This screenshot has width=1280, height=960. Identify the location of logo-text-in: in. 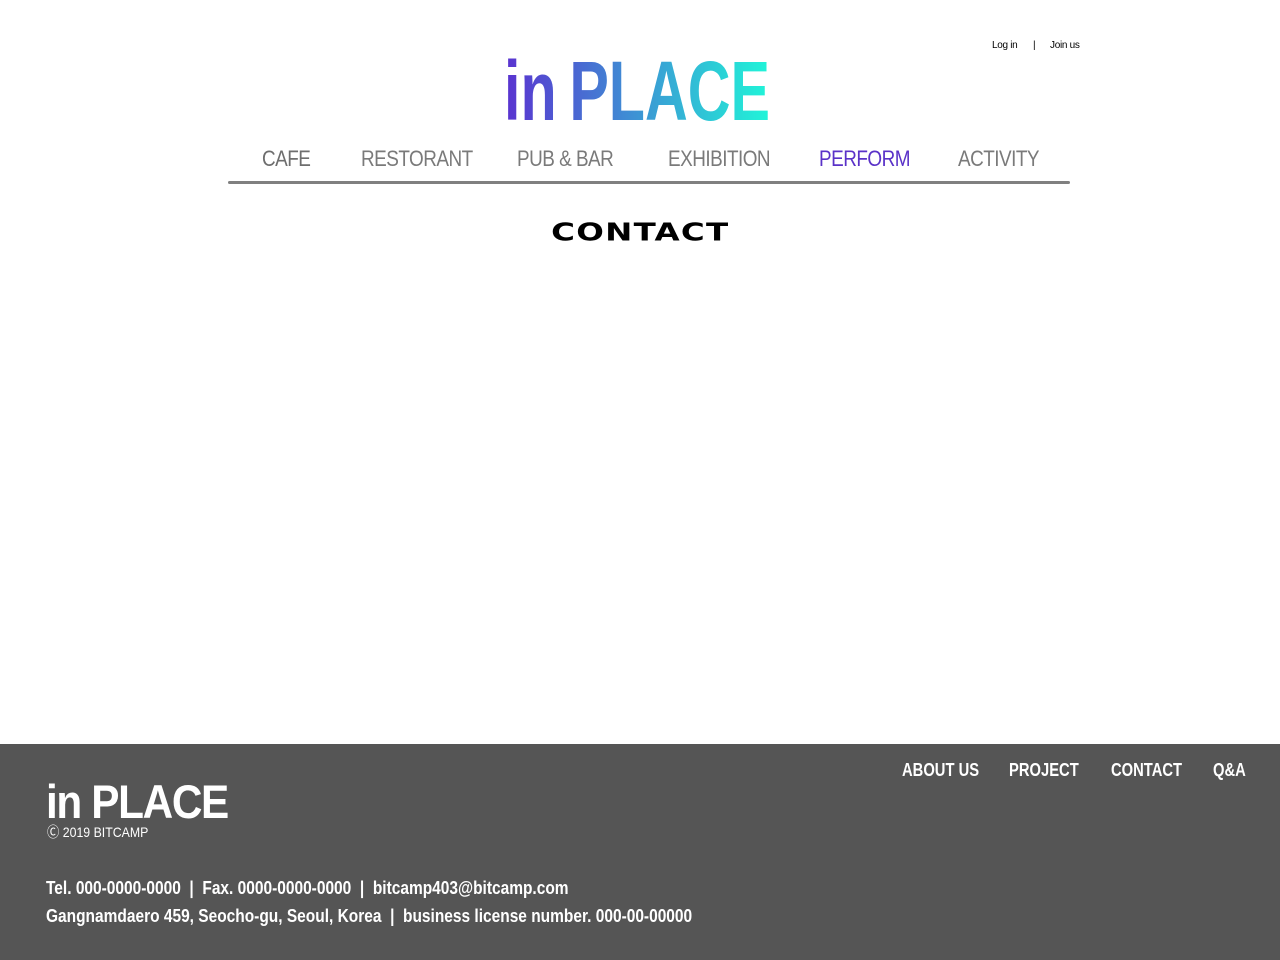
(530, 88).